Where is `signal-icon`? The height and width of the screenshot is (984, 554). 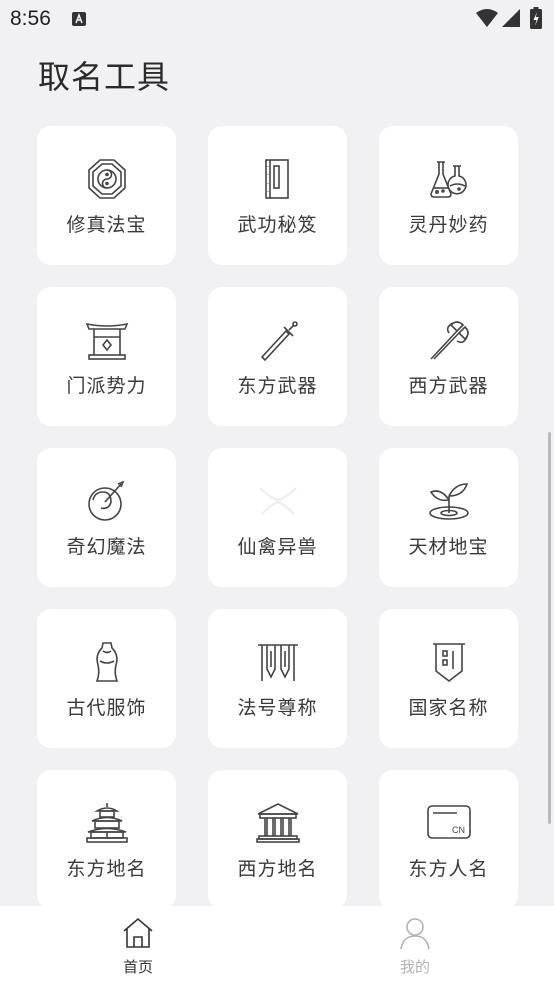
signal-icon is located at coordinates (511, 18).